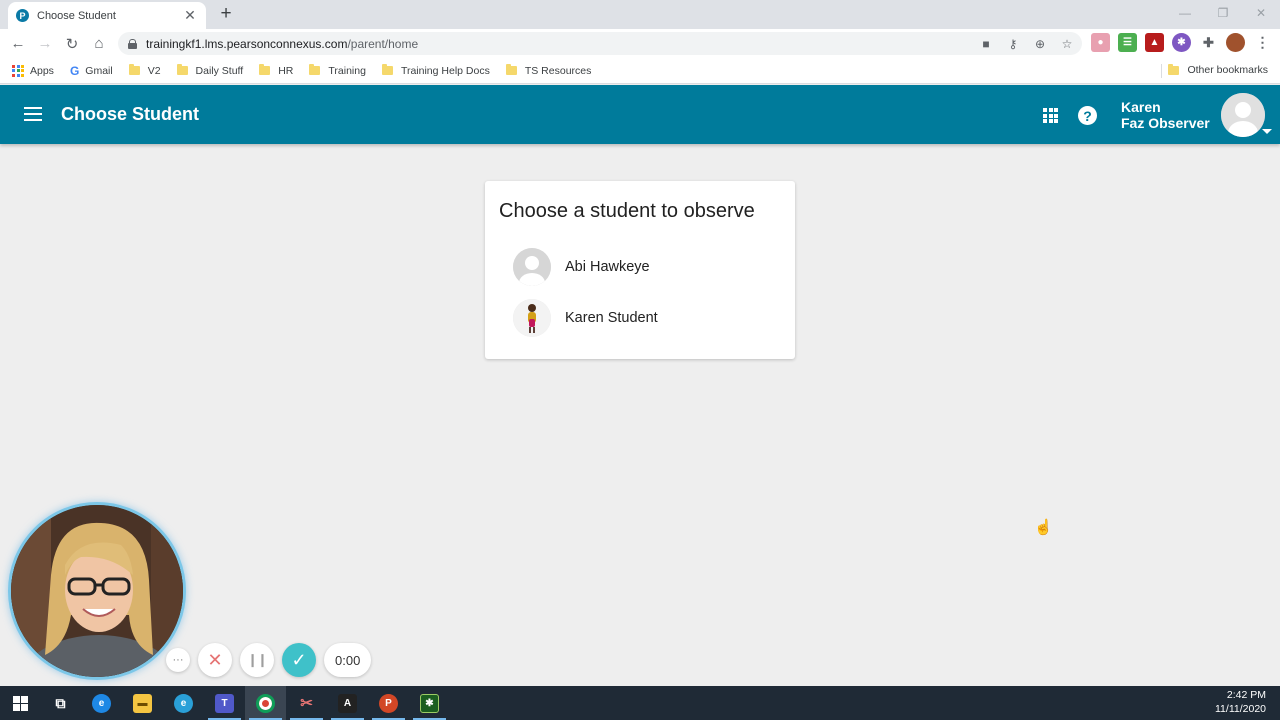  I want to click on bookmark-apps: Apps, so click(33, 70).